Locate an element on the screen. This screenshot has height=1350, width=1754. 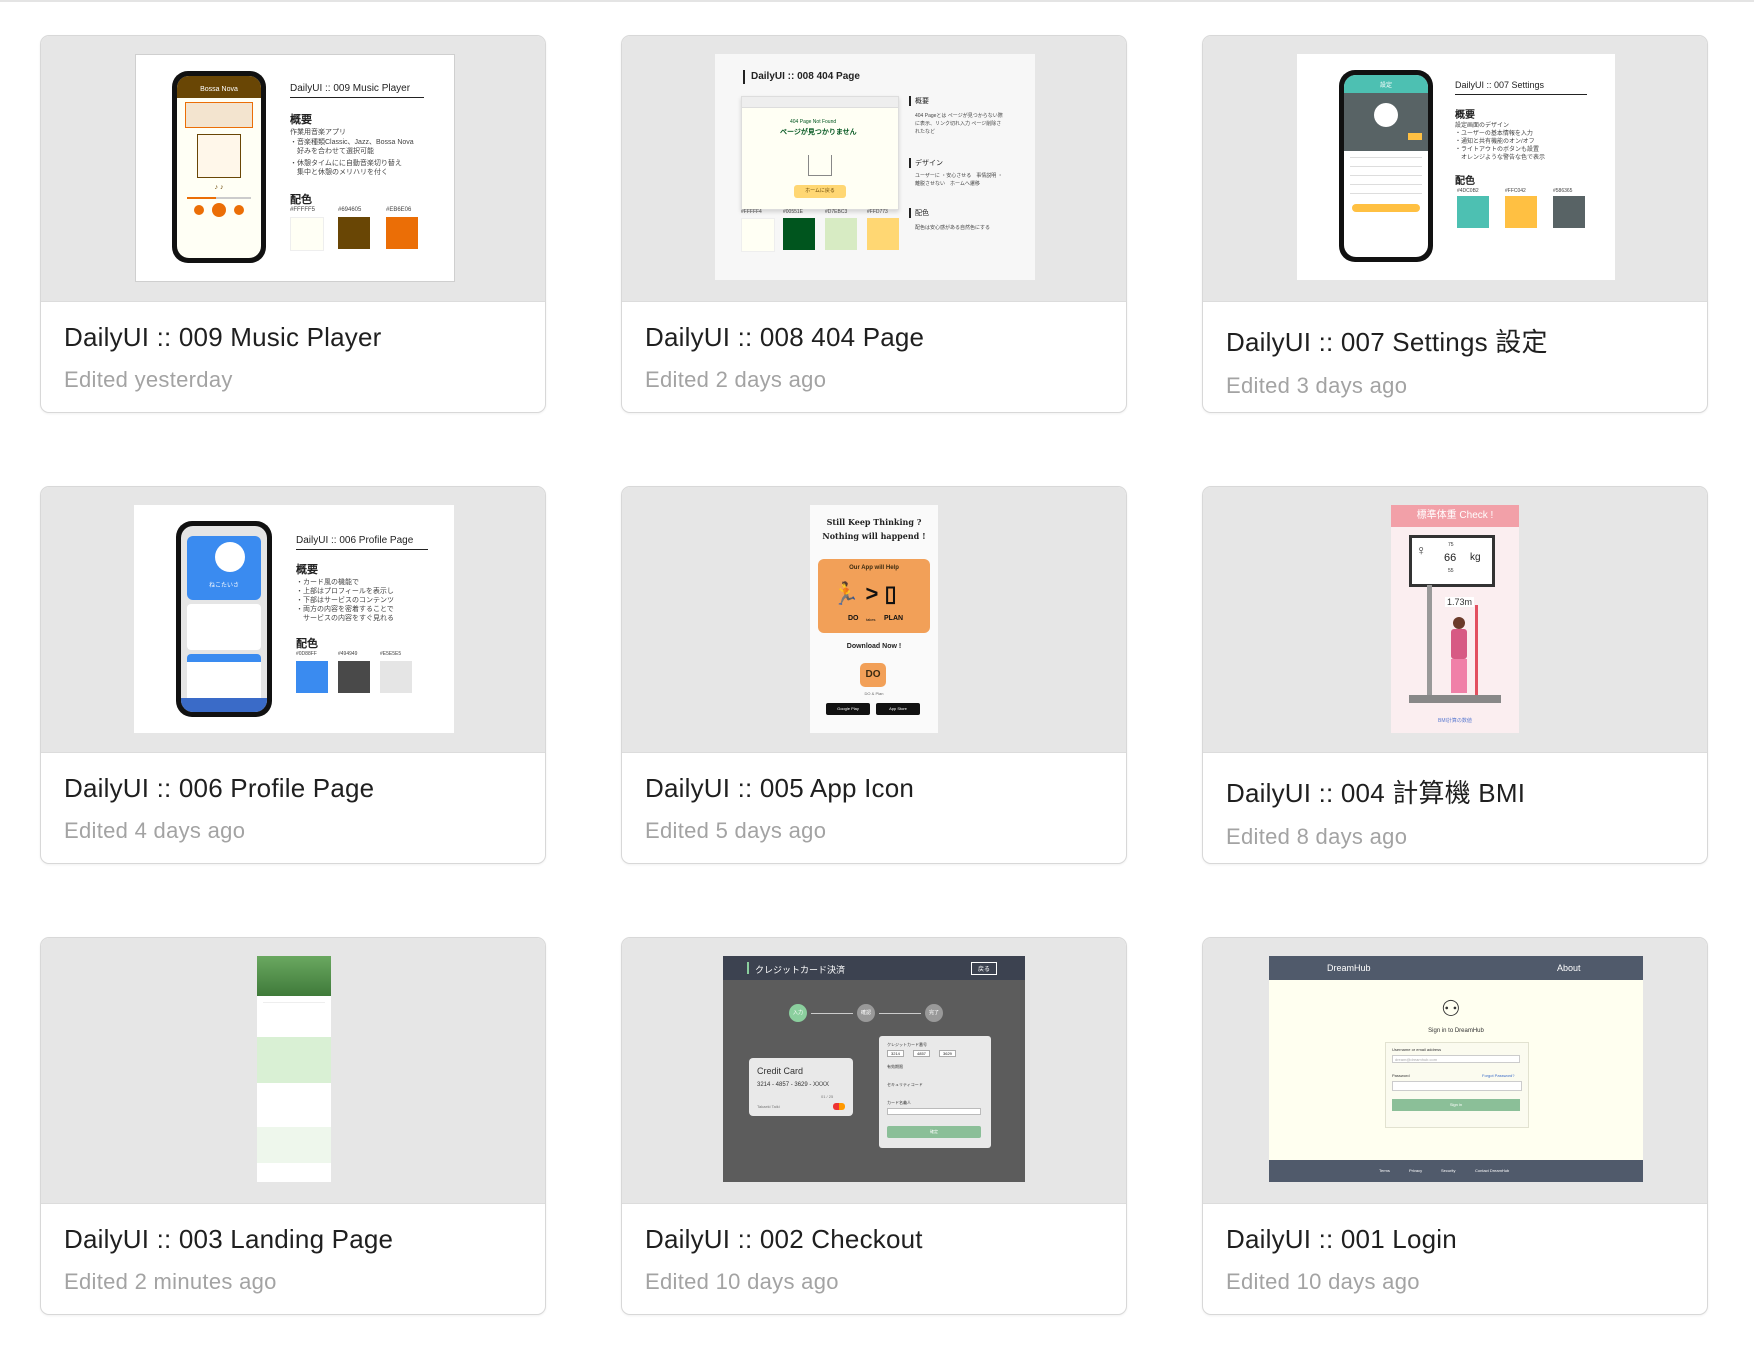
promo-caption: Our App will Help is located at coordinates (874, 568).